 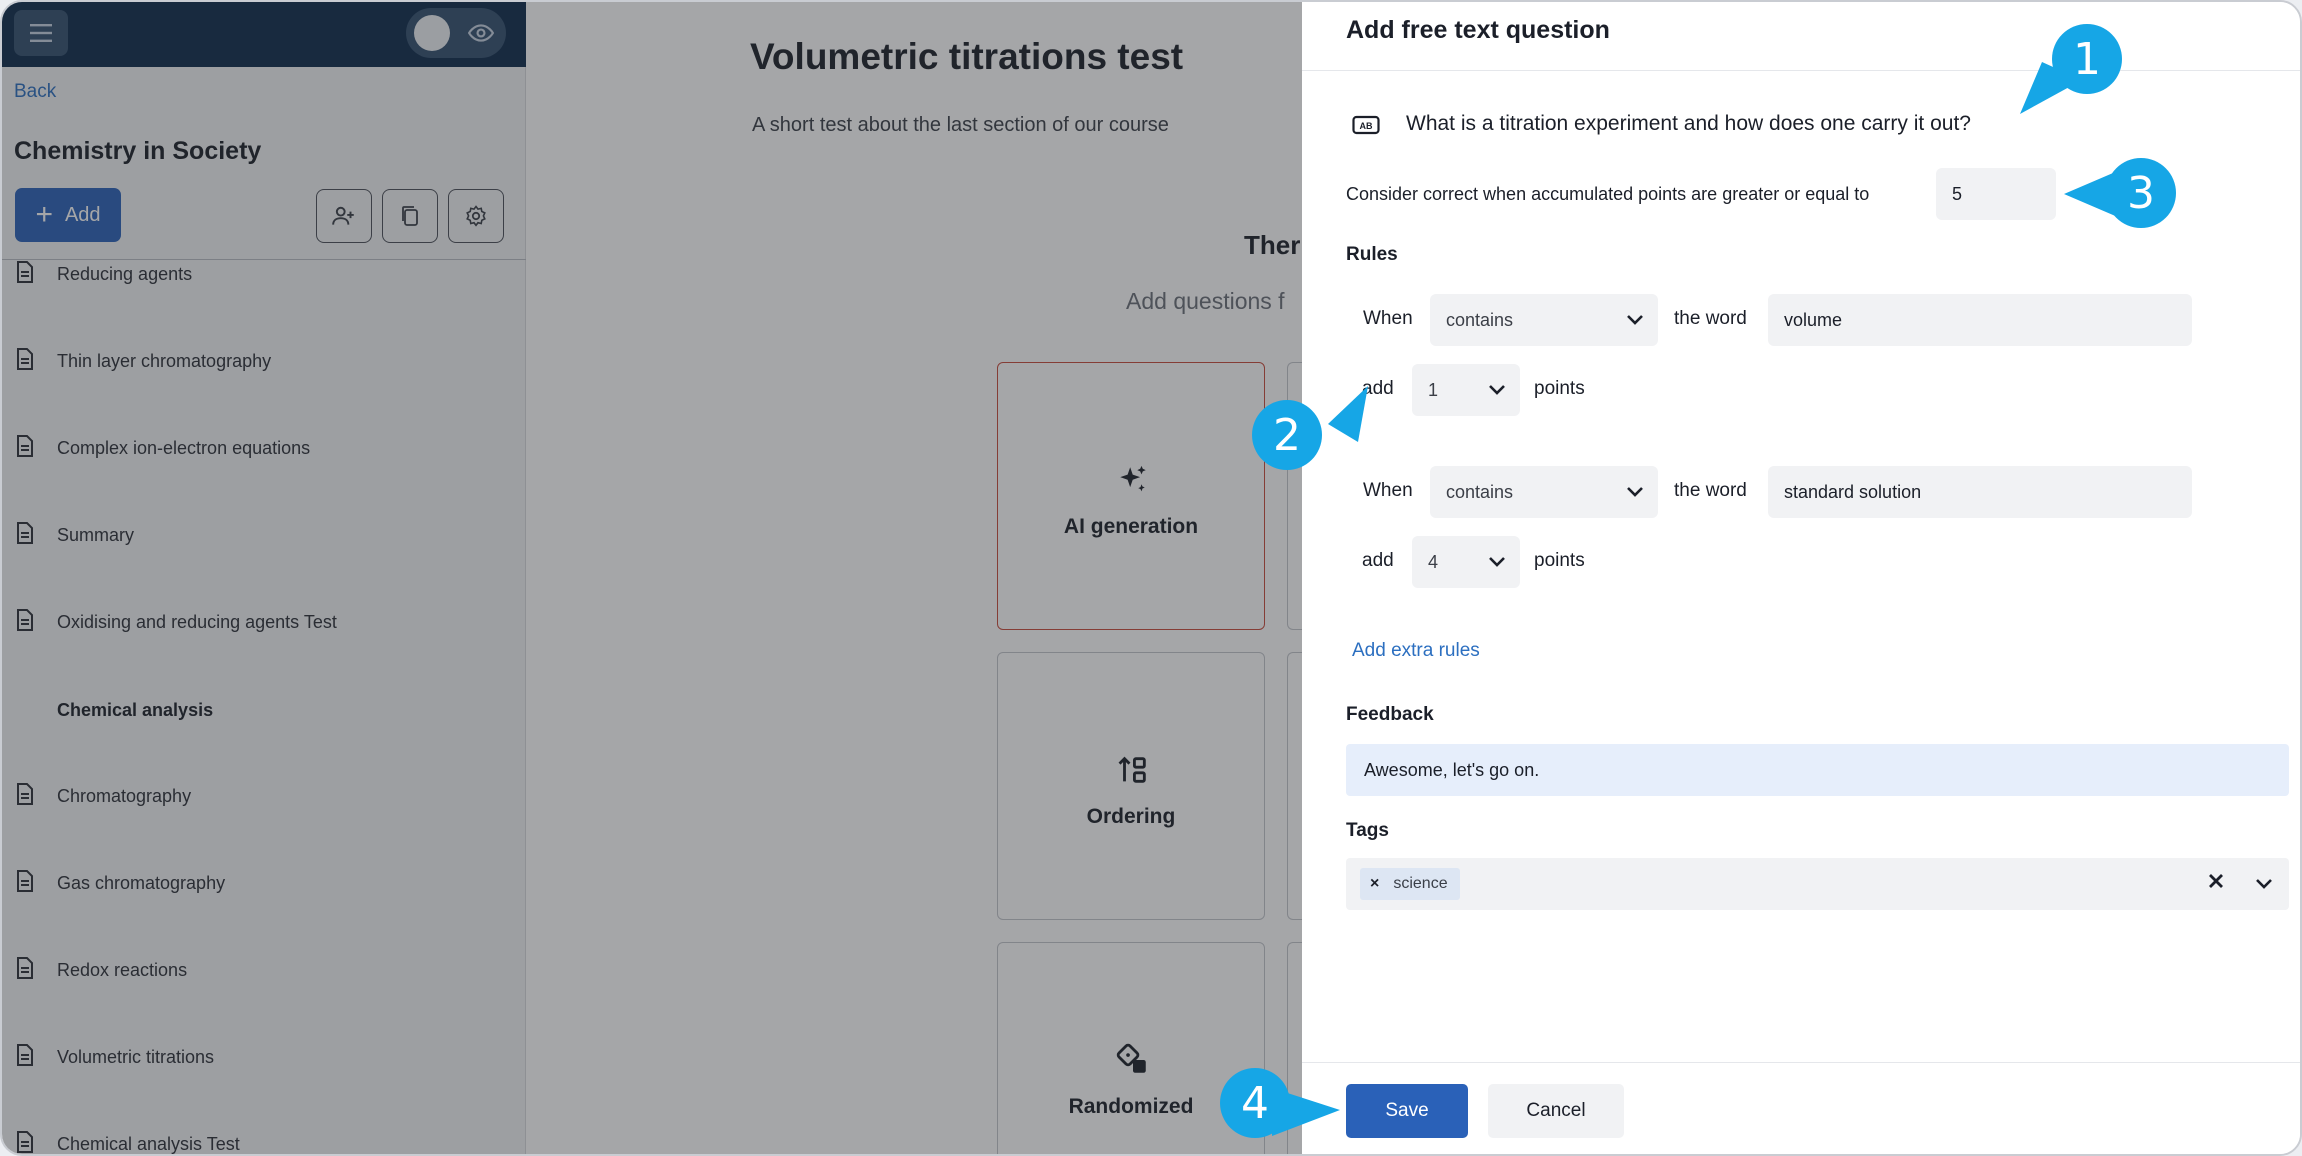 What do you see at coordinates (1407, 1111) in the screenshot?
I see `save-button: Save` at bounding box center [1407, 1111].